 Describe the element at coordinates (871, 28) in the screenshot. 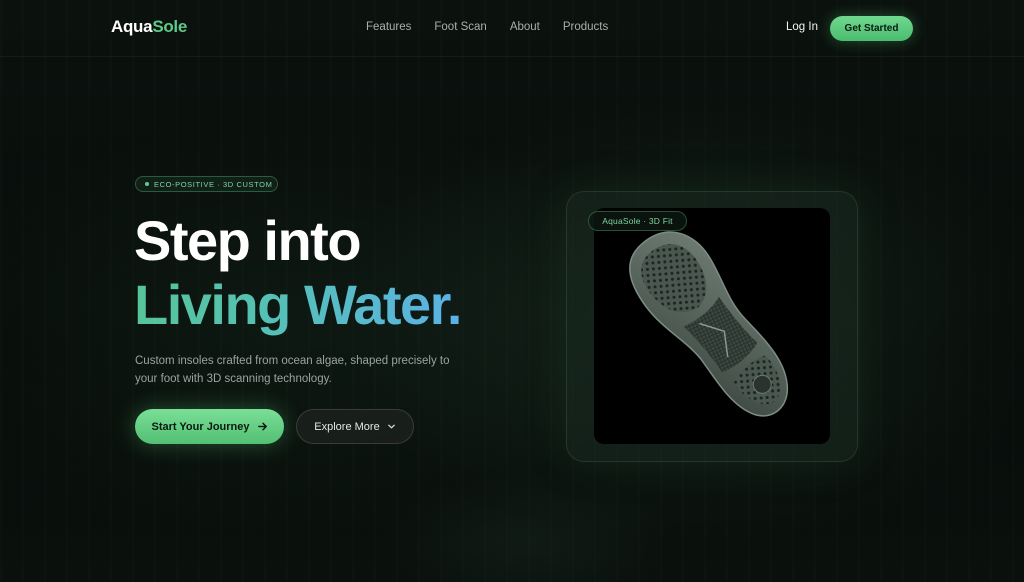

I see `get-started-button: Get Started` at that location.